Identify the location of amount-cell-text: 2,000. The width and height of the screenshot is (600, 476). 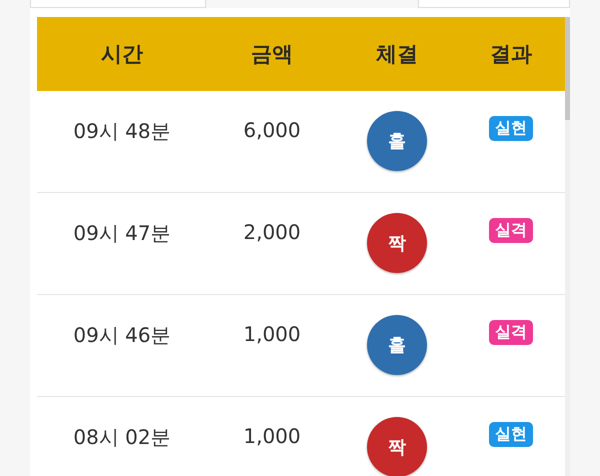
(272, 231).